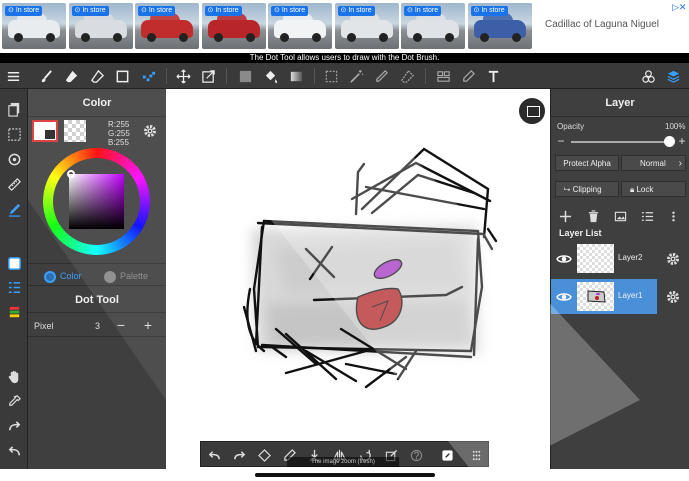 Image resolution: width=689 pixels, height=481 pixels. Describe the element at coordinates (14, 109) in the screenshot. I see `pages-icon` at that location.